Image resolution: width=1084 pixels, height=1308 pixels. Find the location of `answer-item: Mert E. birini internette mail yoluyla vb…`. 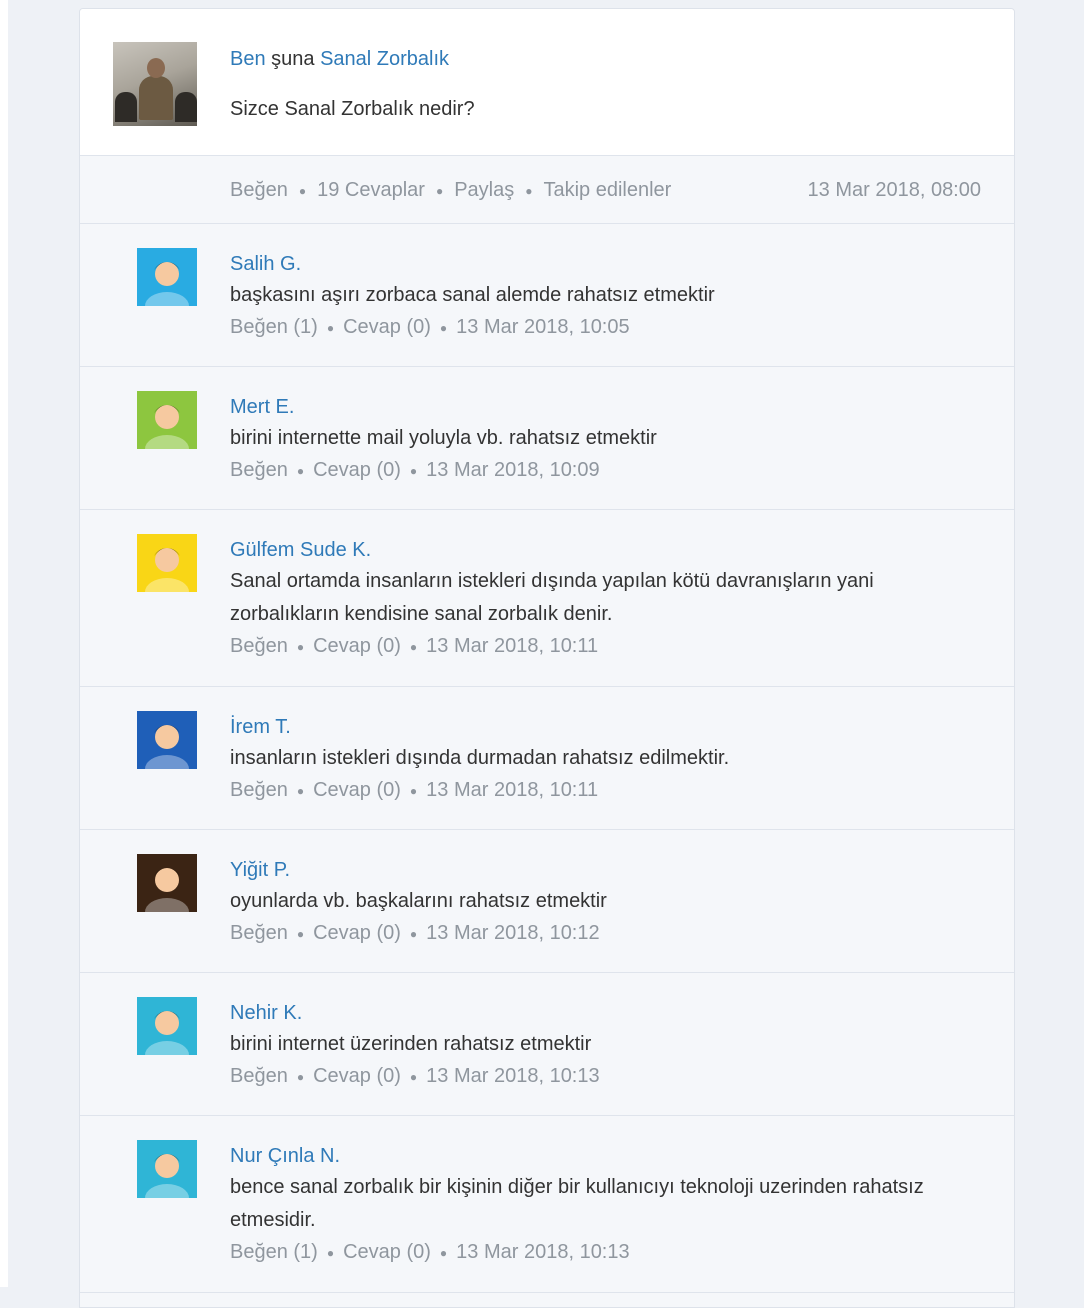

answer-item: Mert E. birini internette mail yoluyla vb… is located at coordinates (547, 438).